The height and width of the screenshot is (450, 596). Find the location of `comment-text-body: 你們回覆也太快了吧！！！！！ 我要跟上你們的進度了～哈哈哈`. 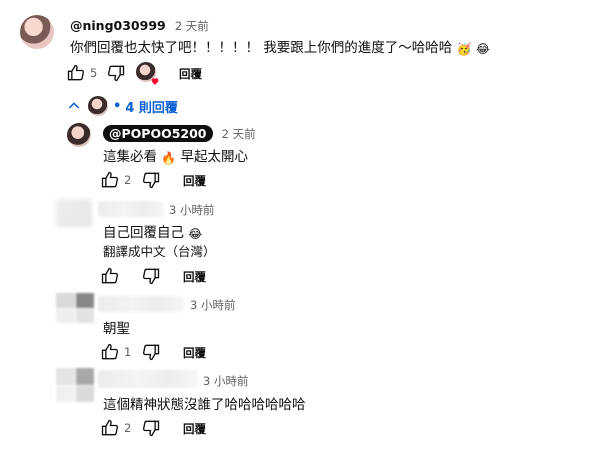

comment-text-body: 你們回覆也太快了吧！！！！！ 我要跟上你們的進度了～哈哈哈 is located at coordinates (261, 48).